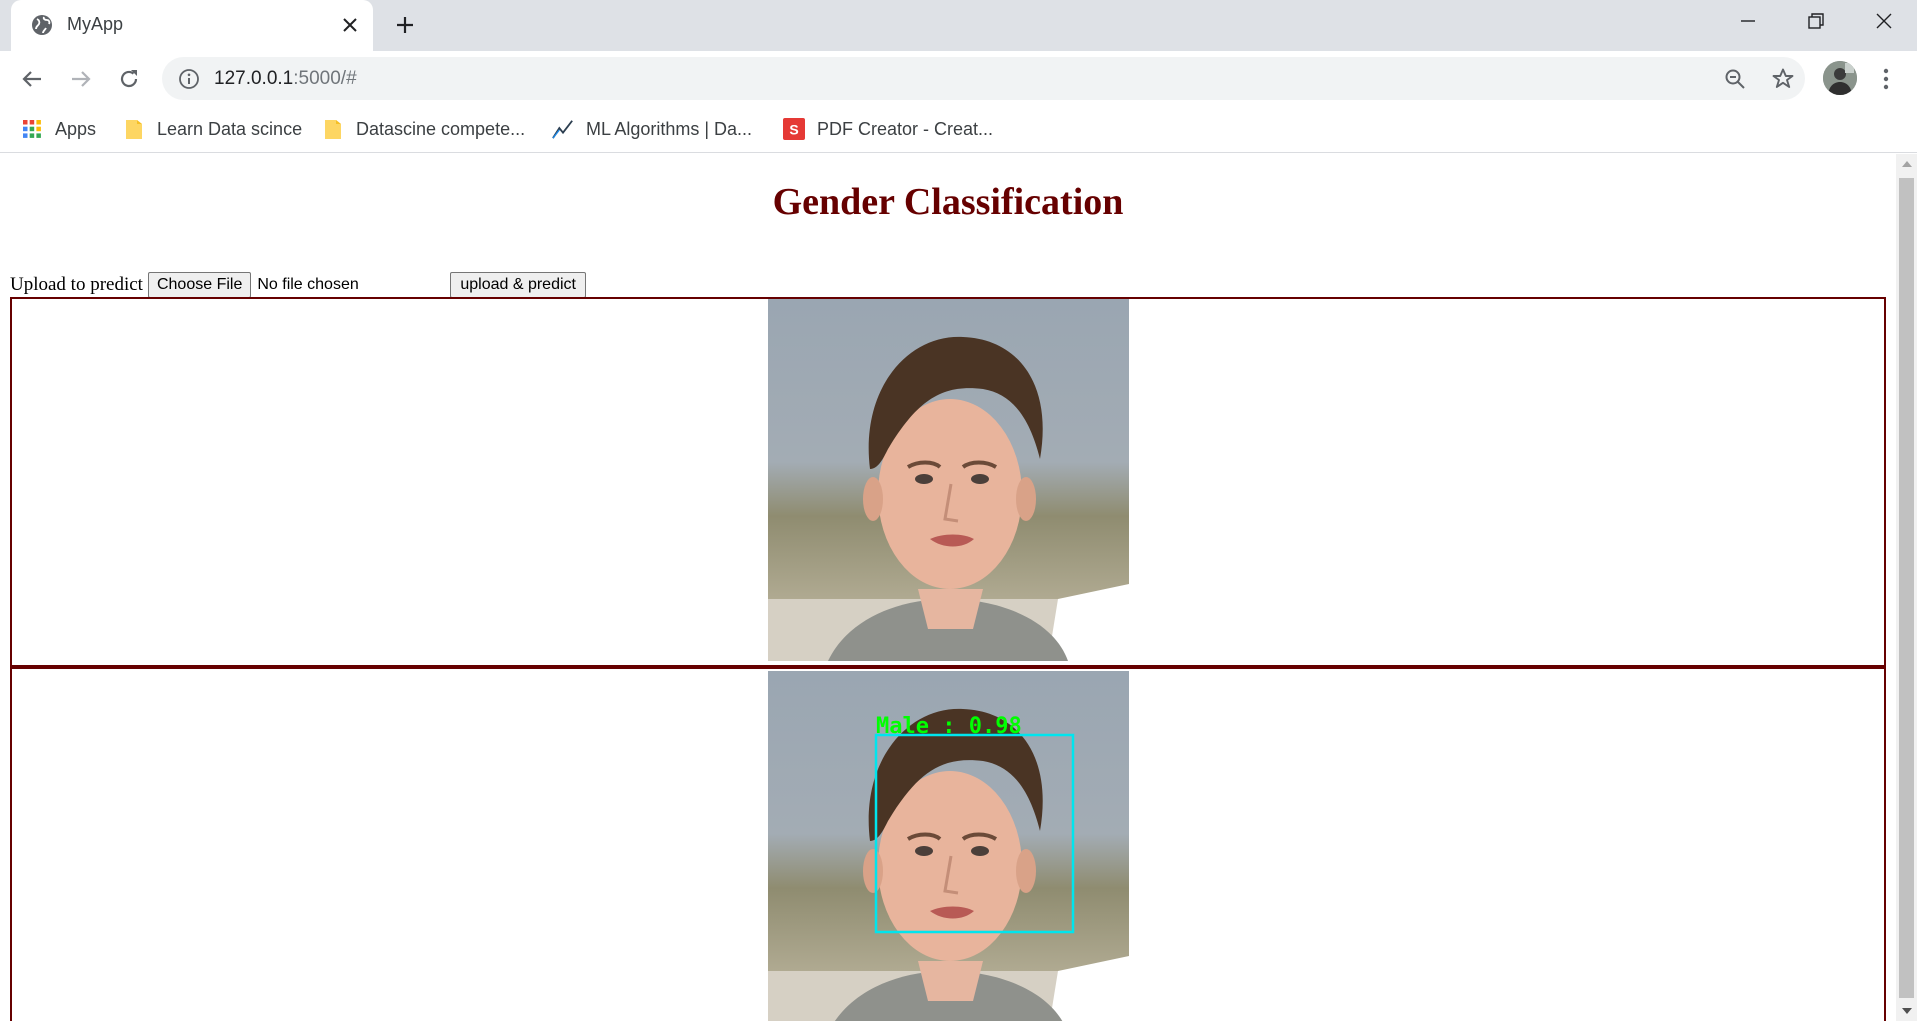  Describe the element at coordinates (949, 726) in the screenshot. I see `prediction-label: Male : 0.98` at that location.